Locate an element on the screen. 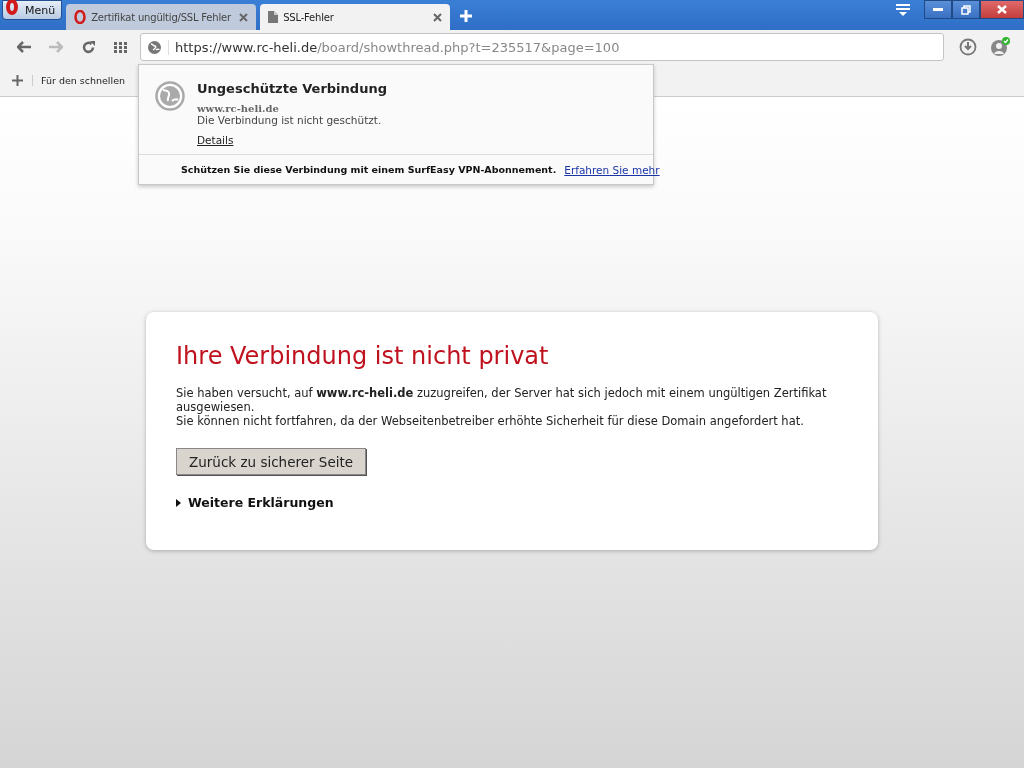 The width and height of the screenshot is (1024, 768). account-icon is located at coordinates (1000, 47).